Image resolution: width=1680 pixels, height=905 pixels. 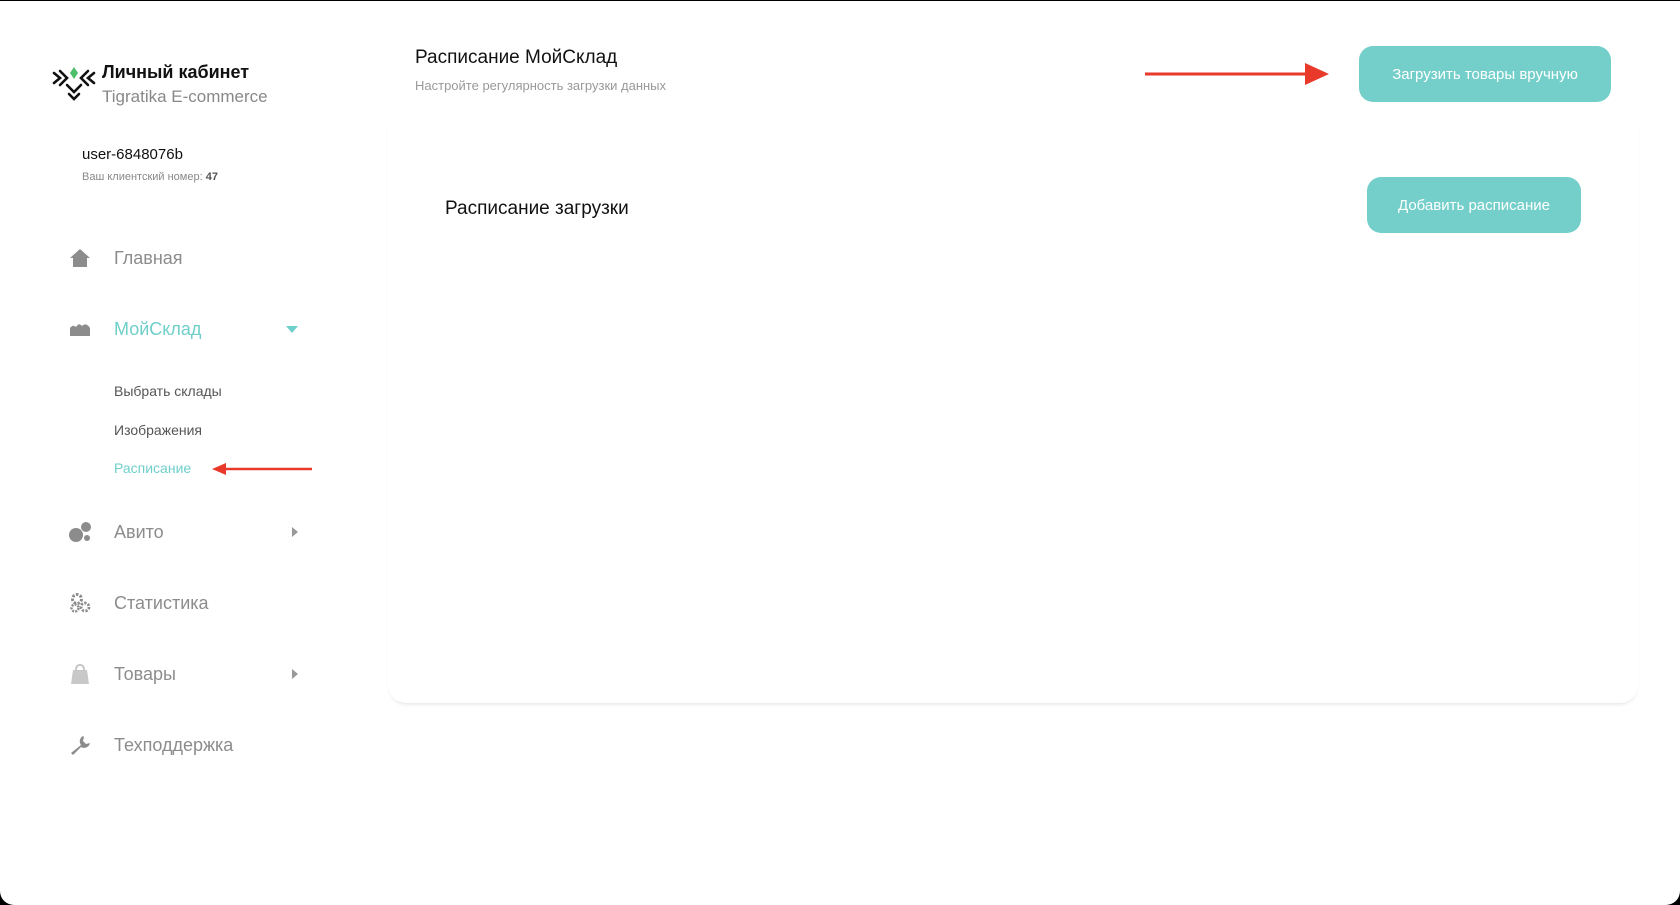 What do you see at coordinates (211, 177) in the screenshot?
I see `client-number-value: 47` at bounding box center [211, 177].